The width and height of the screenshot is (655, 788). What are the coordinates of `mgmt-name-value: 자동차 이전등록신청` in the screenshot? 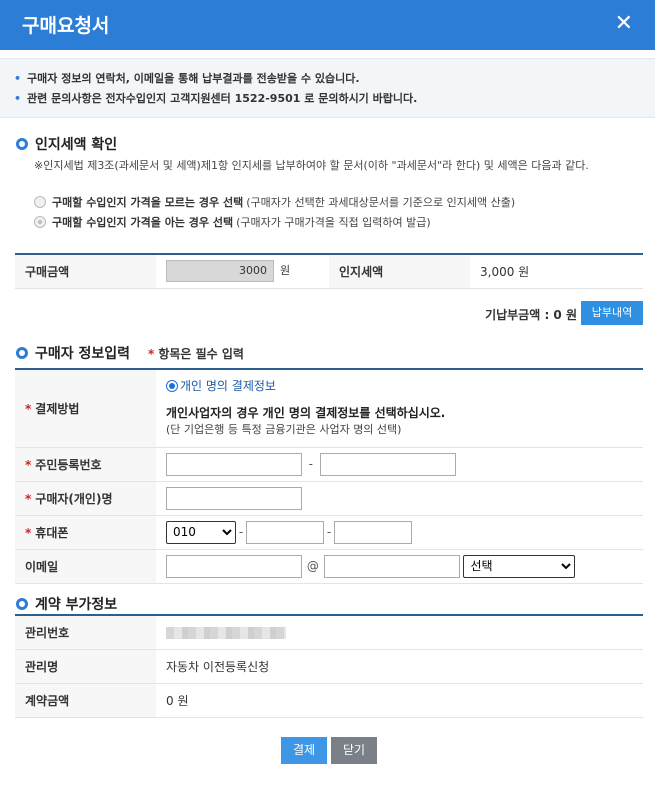 It's located at (399, 666).